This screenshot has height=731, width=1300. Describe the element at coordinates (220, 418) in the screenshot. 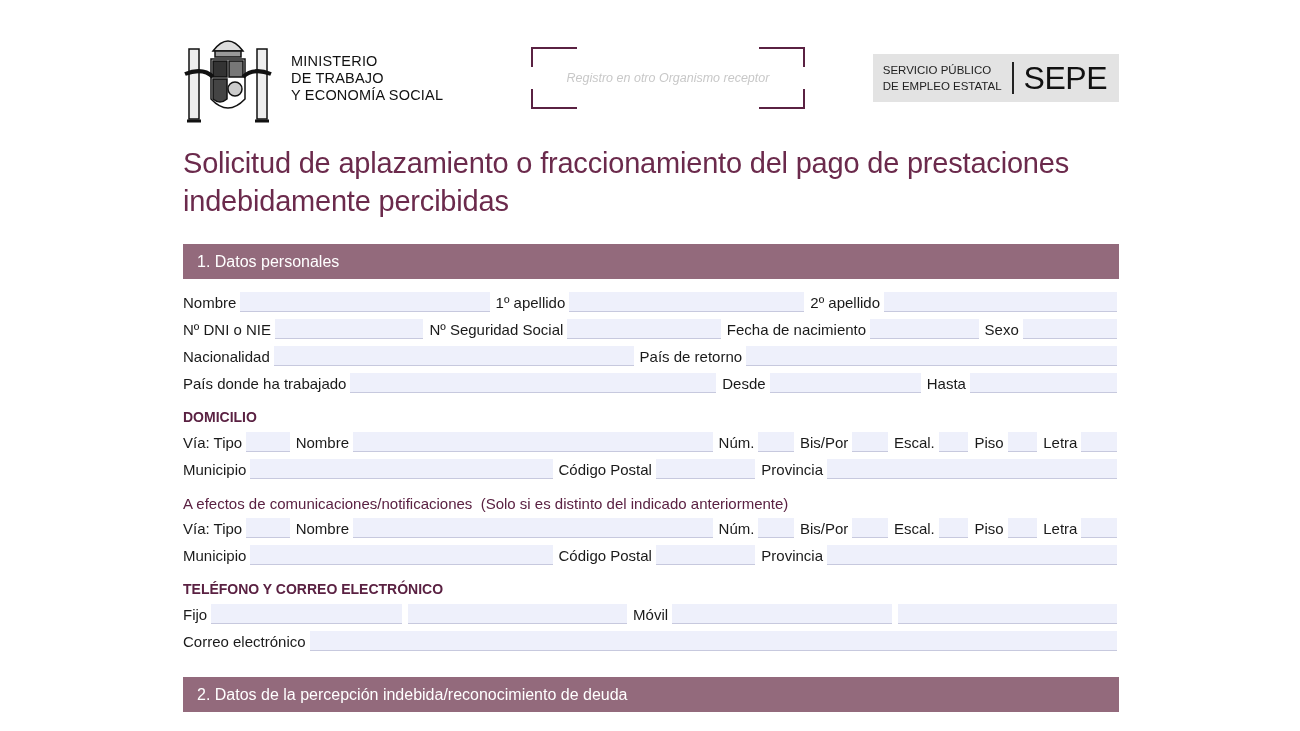

I see `subsection-heading: DOMICILIO` at that location.